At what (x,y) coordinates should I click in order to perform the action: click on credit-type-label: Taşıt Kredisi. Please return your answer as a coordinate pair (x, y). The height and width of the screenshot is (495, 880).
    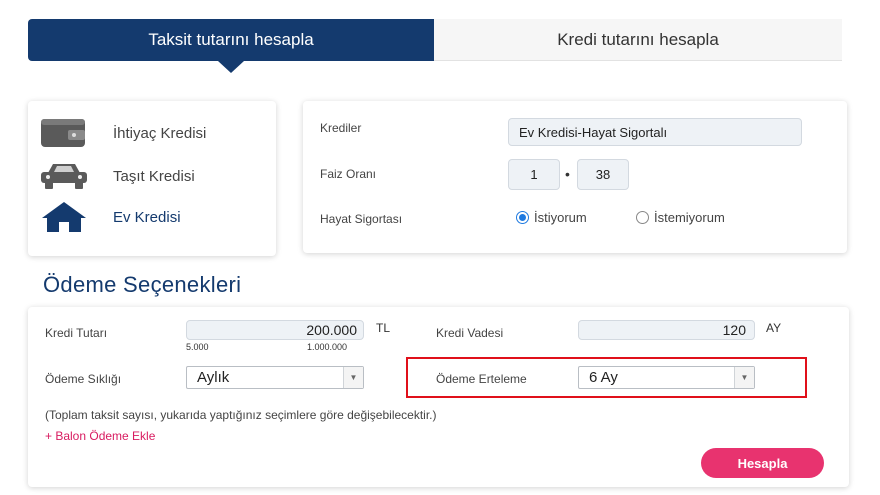
    Looking at the image, I should click on (154, 176).